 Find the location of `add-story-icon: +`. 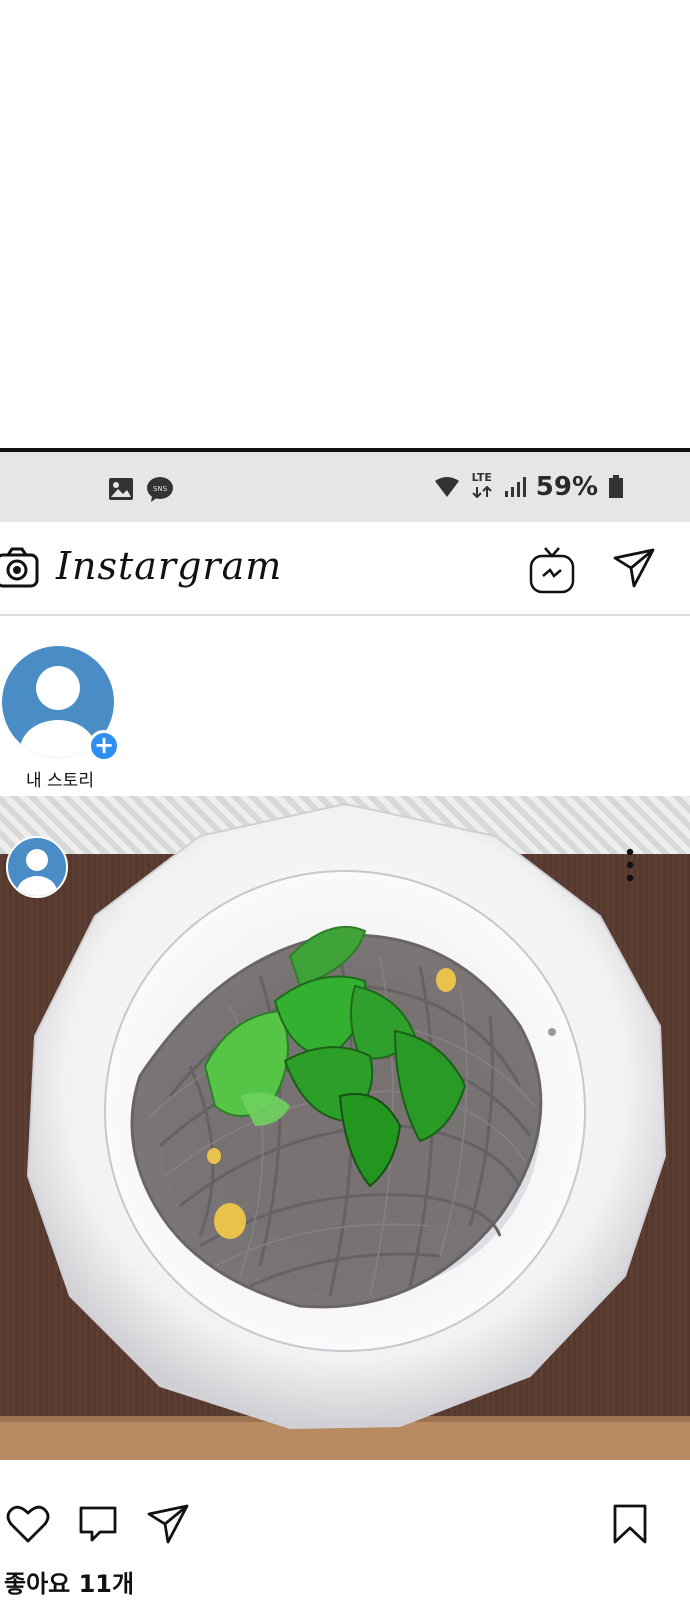

add-story-icon: + is located at coordinates (104, 746).